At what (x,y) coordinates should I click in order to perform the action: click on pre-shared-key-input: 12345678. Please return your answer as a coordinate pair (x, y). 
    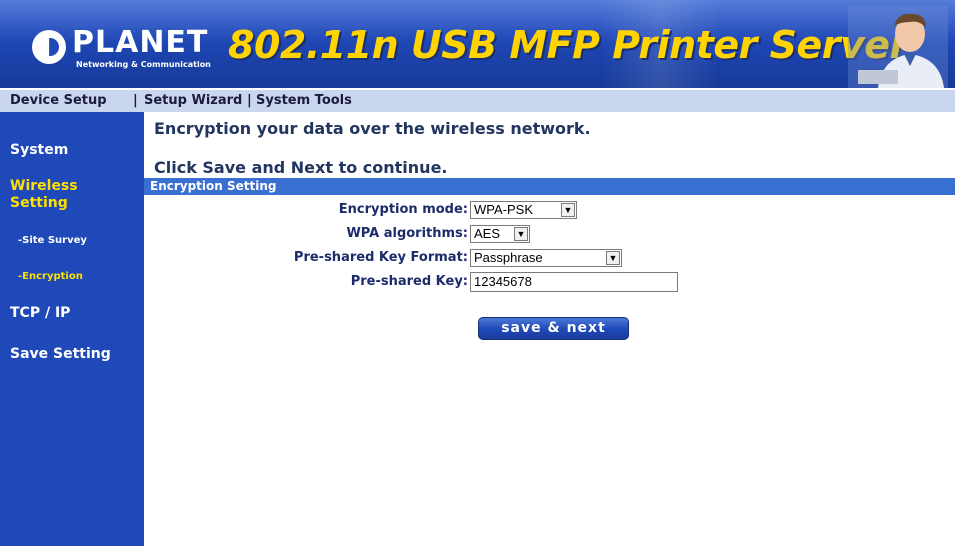
    Looking at the image, I should click on (574, 282).